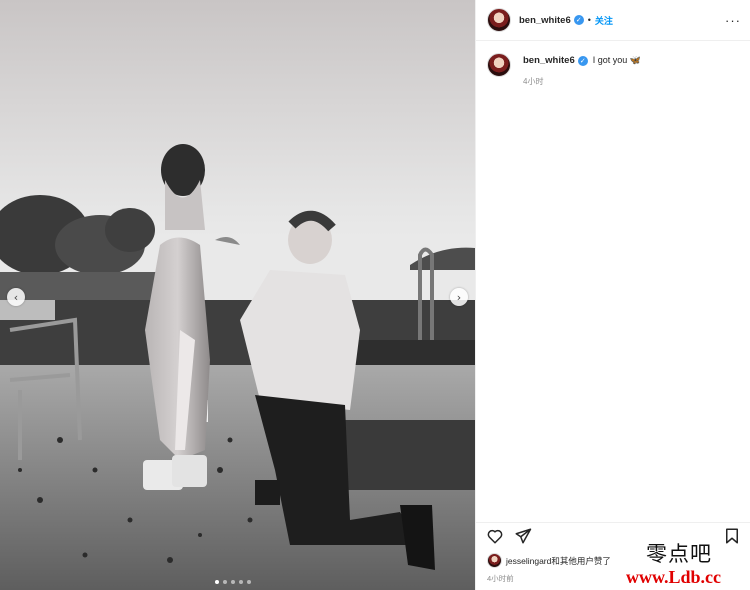  I want to click on post-header: ben_white6 ✓ • 关注 ···, so click(613, 20).